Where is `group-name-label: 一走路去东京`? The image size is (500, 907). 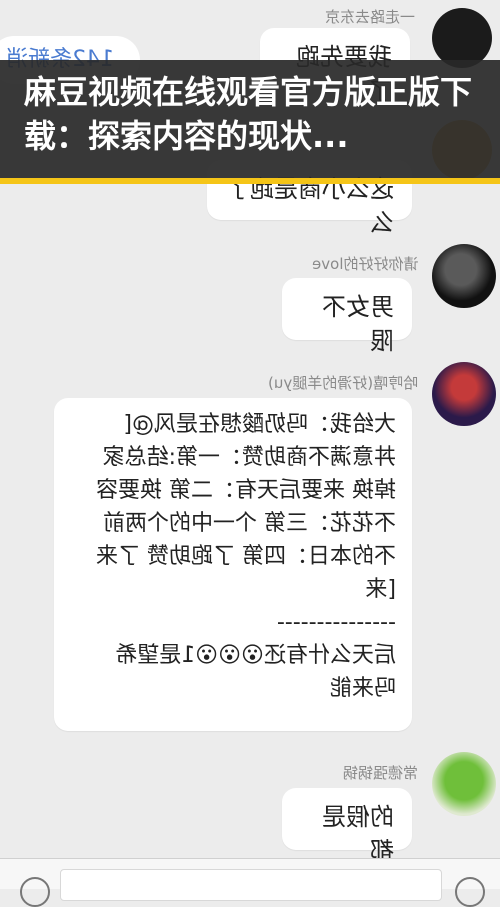 group-name-label: 一走路去东京 is located at coordinates (369, 17).